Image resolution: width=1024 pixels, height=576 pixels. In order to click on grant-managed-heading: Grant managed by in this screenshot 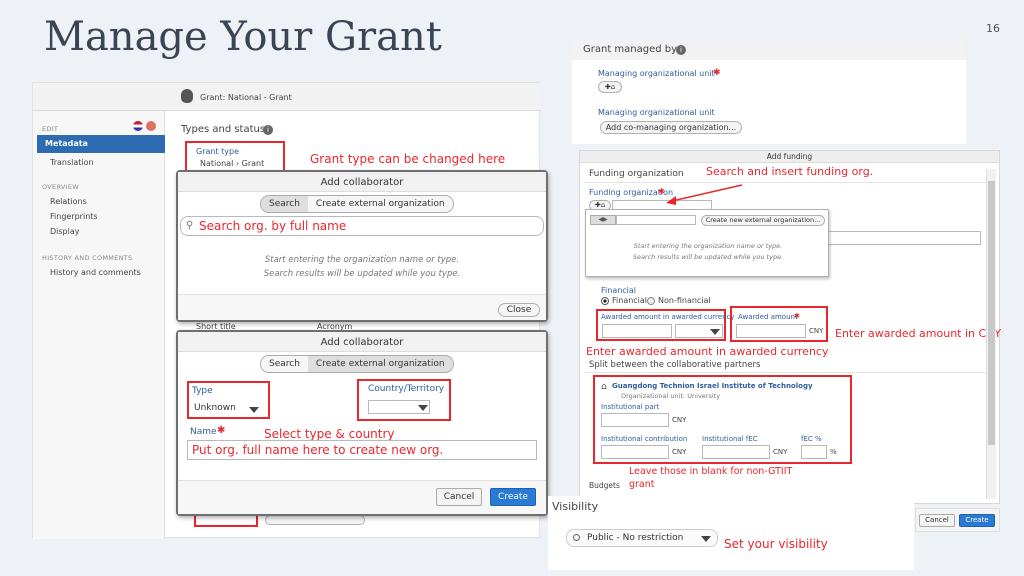, I will do `click(630, 49)`.